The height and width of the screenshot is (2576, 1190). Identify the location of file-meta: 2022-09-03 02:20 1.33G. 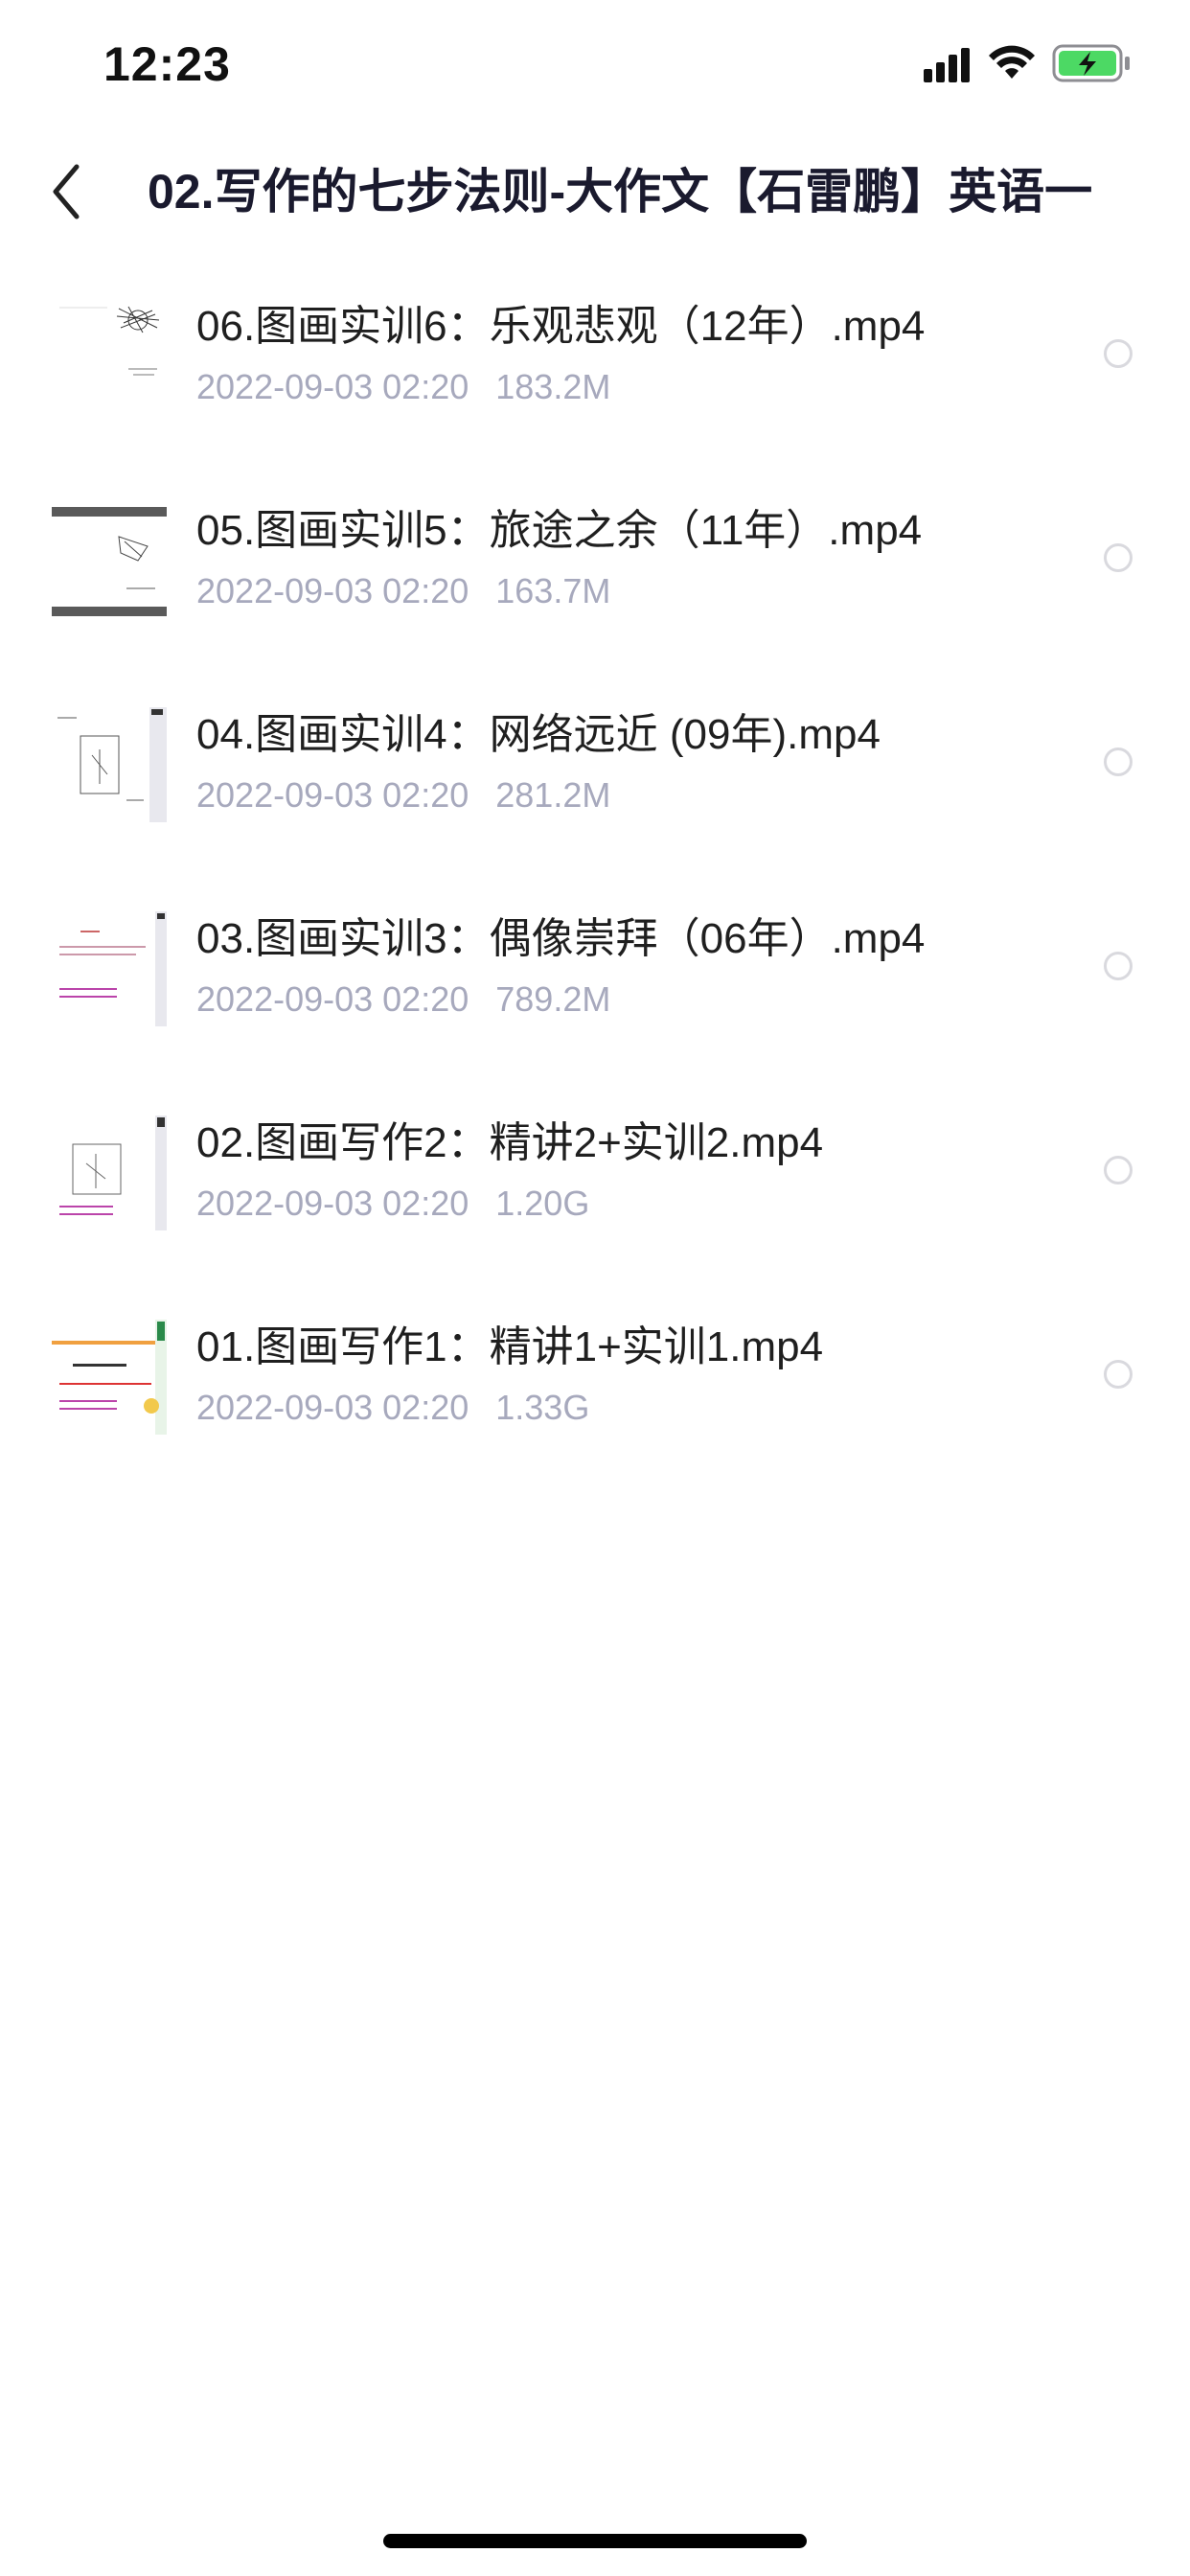
(393, 1408).